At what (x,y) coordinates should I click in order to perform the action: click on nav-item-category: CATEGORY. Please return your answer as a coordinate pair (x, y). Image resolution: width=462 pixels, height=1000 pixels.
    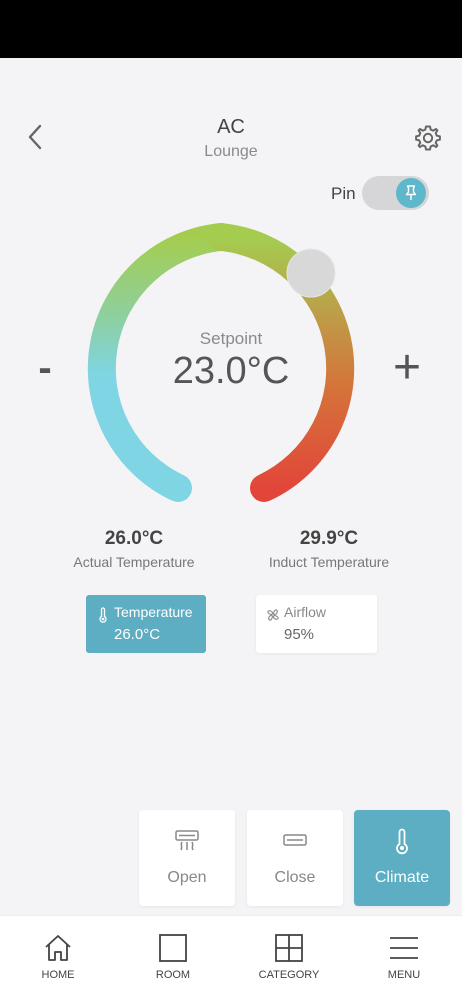
    Looking at the image, I should click on (289, 958).